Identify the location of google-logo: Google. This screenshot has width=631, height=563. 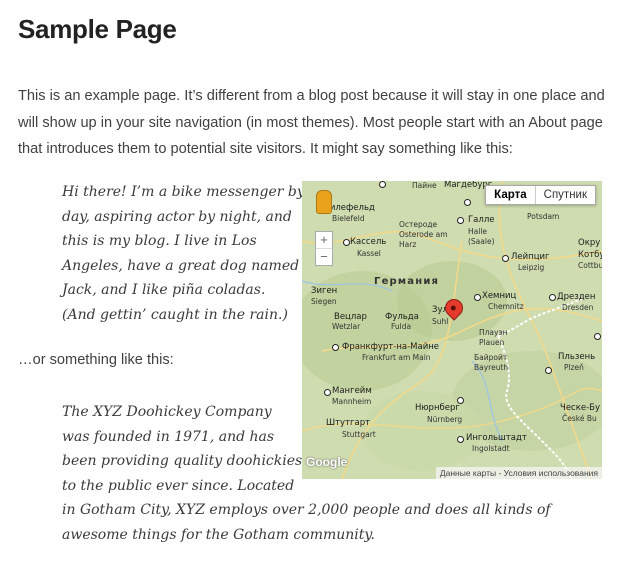
(326, 462).